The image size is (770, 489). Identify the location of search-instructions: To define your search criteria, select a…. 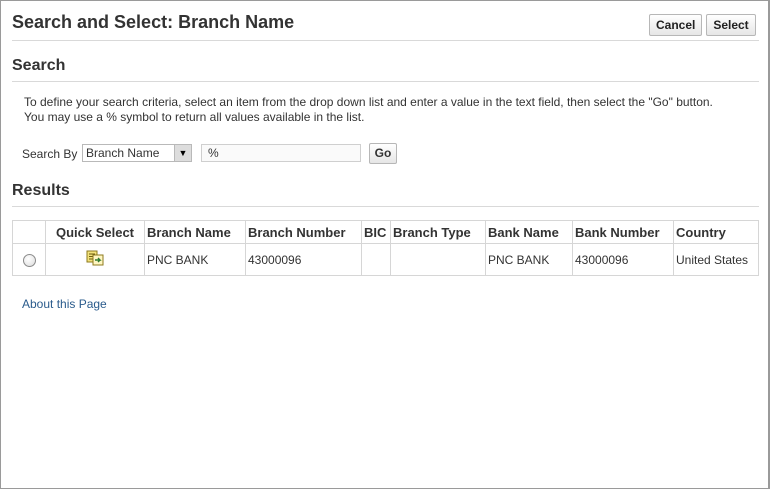
(384, 110).